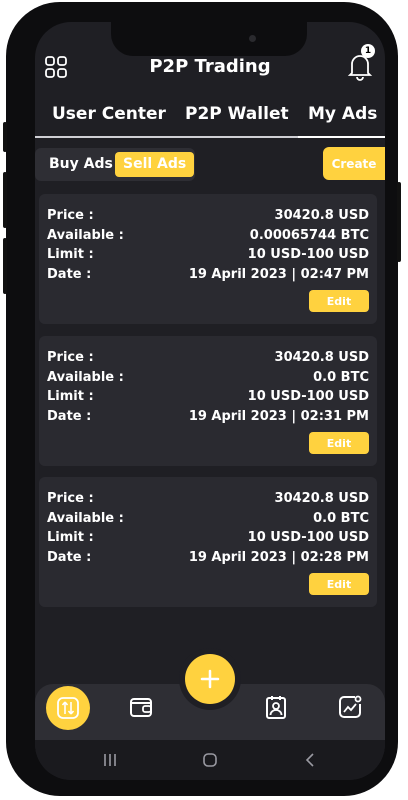  What do you see at coordinates (68, 708) in the screenshot?
I see `swap-icon` at bounding box center [68, 708].